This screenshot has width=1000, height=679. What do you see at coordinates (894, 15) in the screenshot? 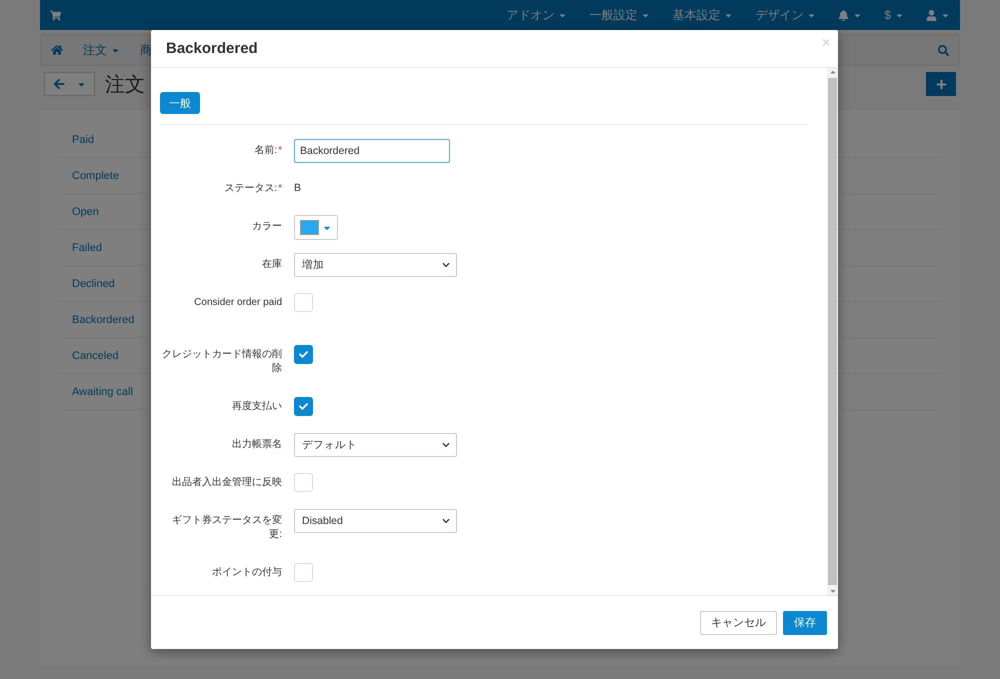
I see `currency-menu: $` at bounding box center [894, 15].